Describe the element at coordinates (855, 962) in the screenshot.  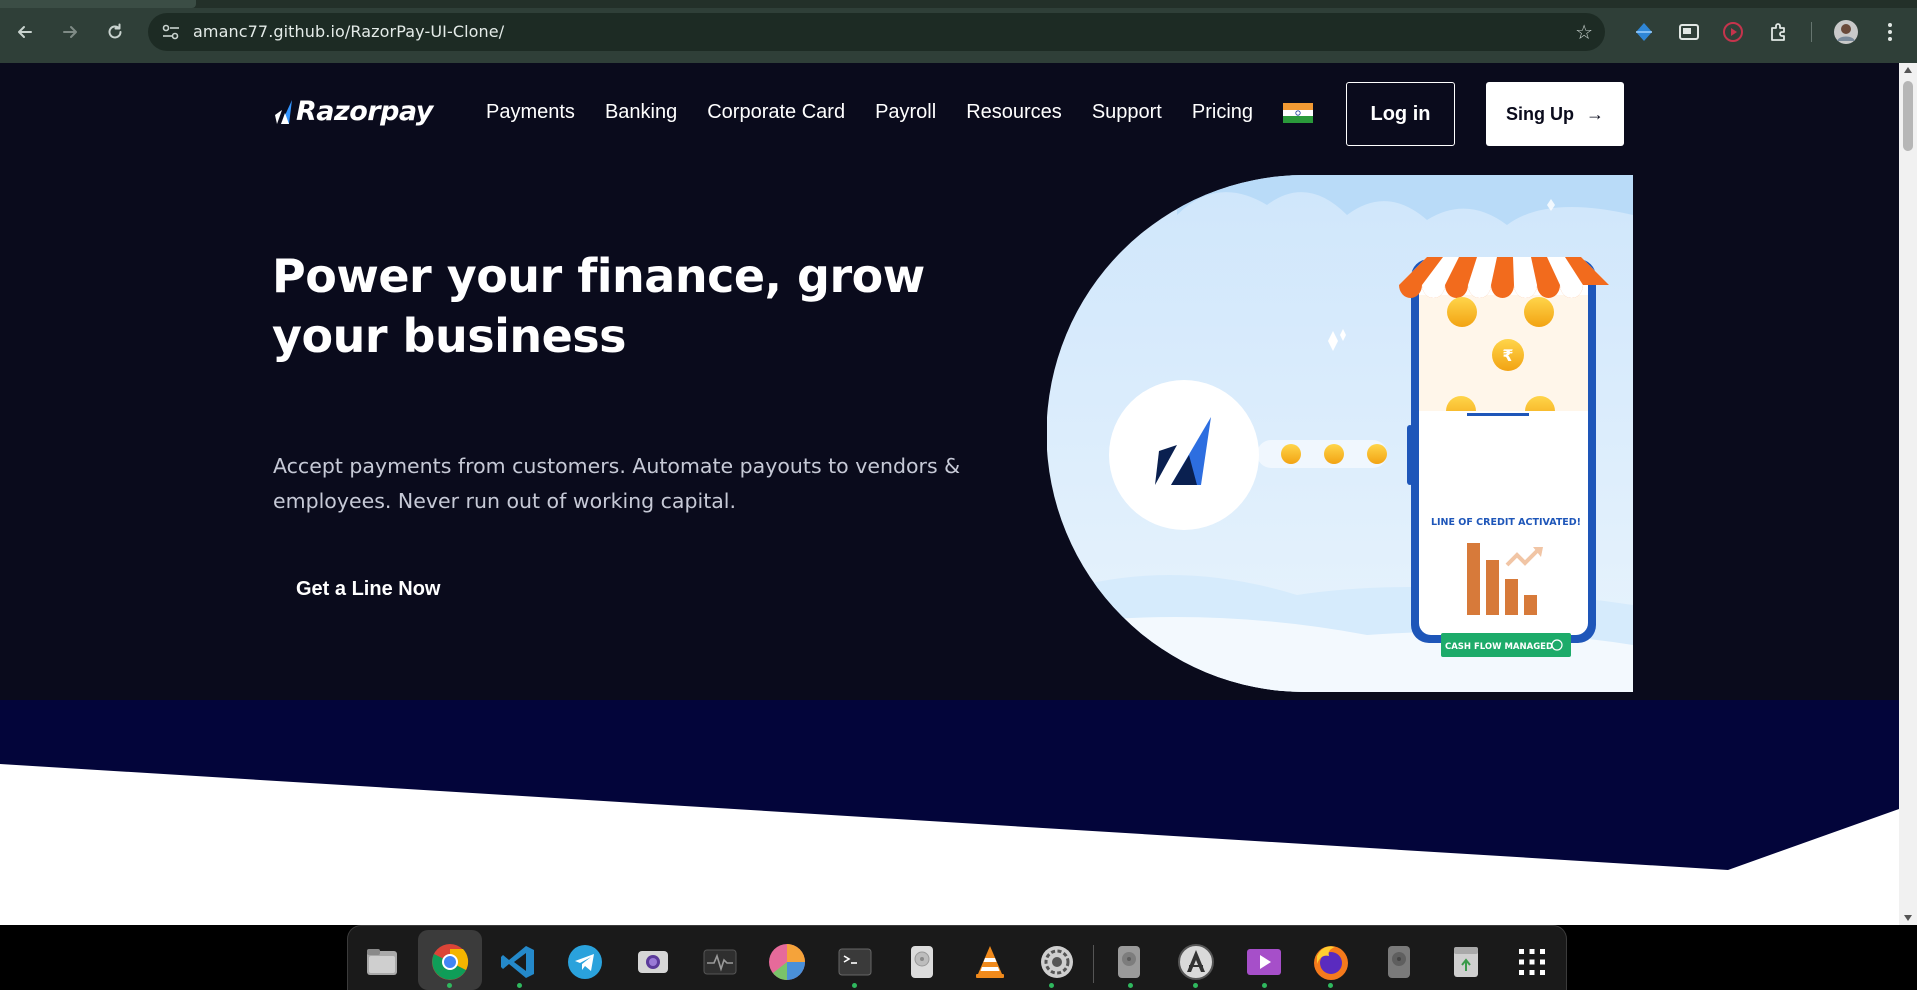
I see `terminal-icon` at that location.